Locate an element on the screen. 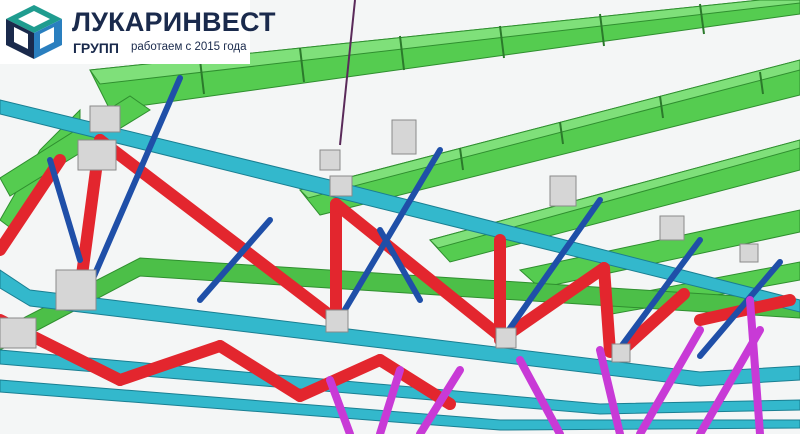 Image resolution: width=800 pixels, height=434 pixels. company-name: ЛУКАРИНВЕСТ is located at coordinates (174, 22).